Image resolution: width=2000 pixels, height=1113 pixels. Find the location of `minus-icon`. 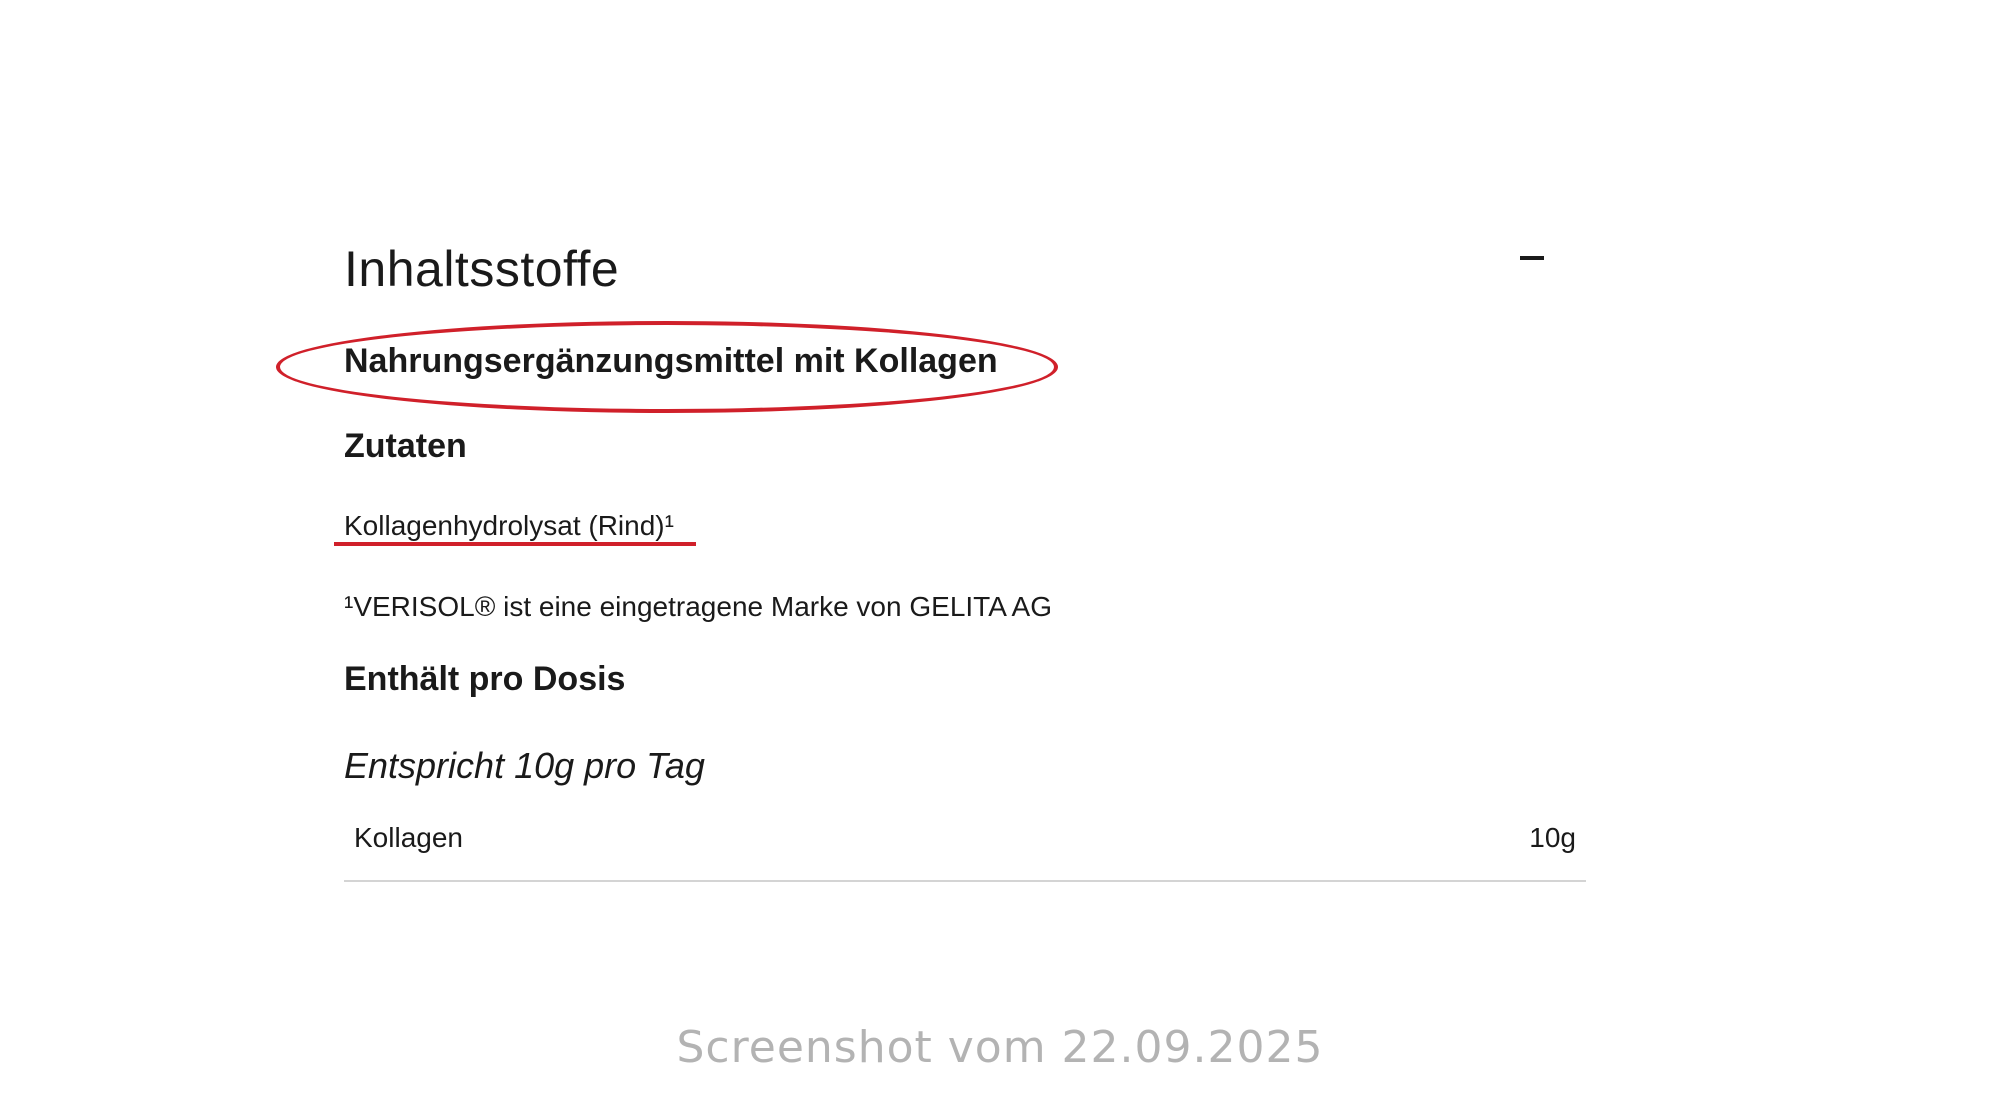

minus-icon is located at coordinates (1532, 258).